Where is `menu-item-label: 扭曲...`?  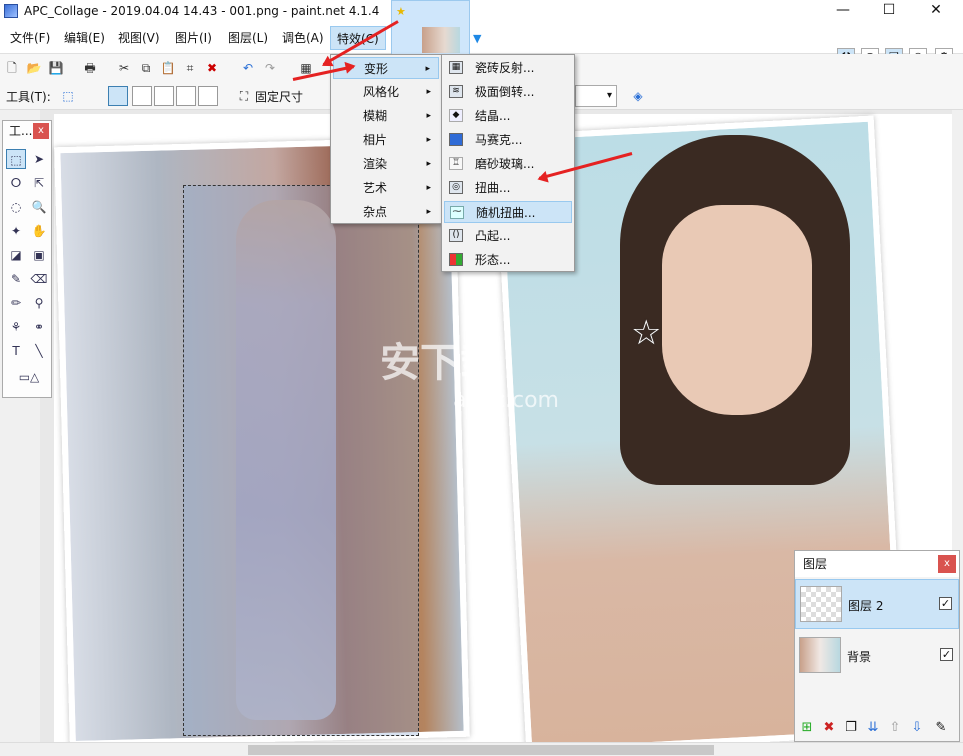 menu-item-label: 扭曲... is located at coordinates (493, 188).